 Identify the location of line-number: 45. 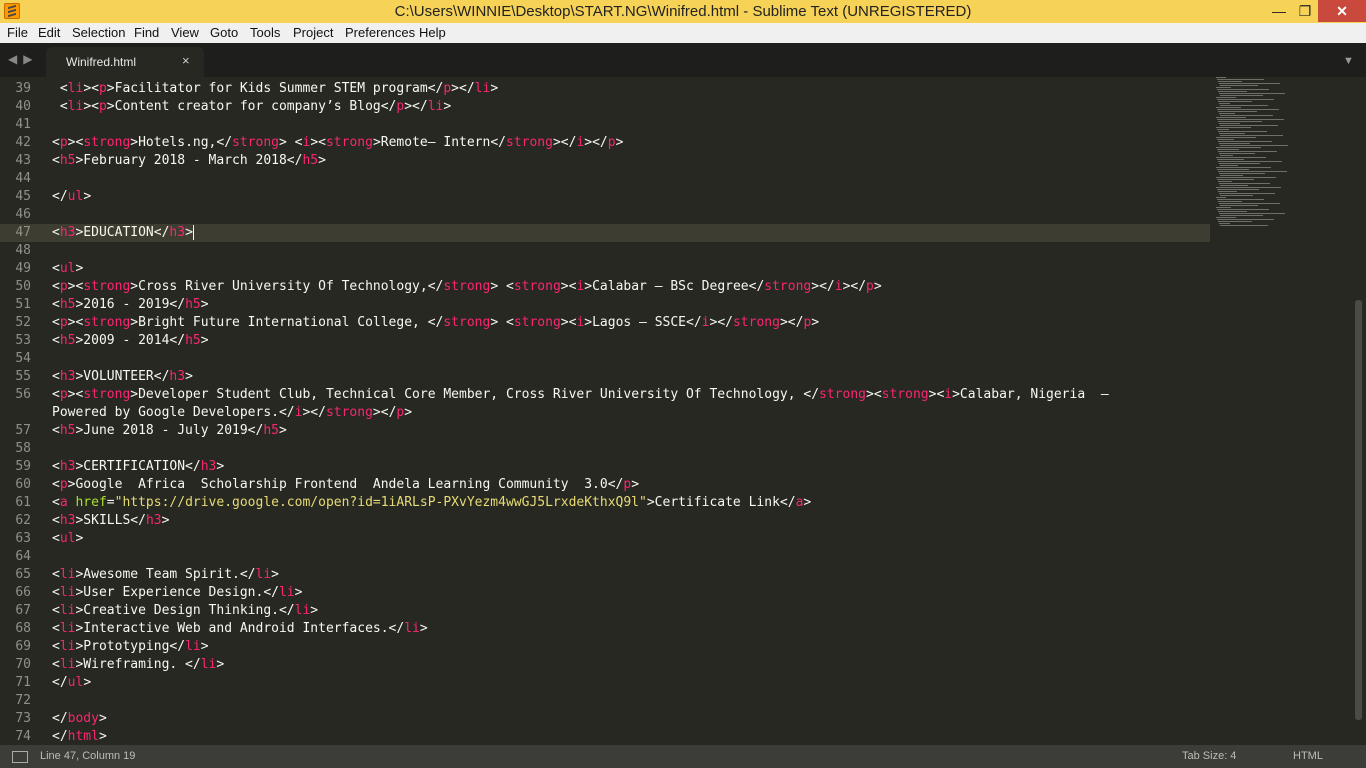
(23, 196).